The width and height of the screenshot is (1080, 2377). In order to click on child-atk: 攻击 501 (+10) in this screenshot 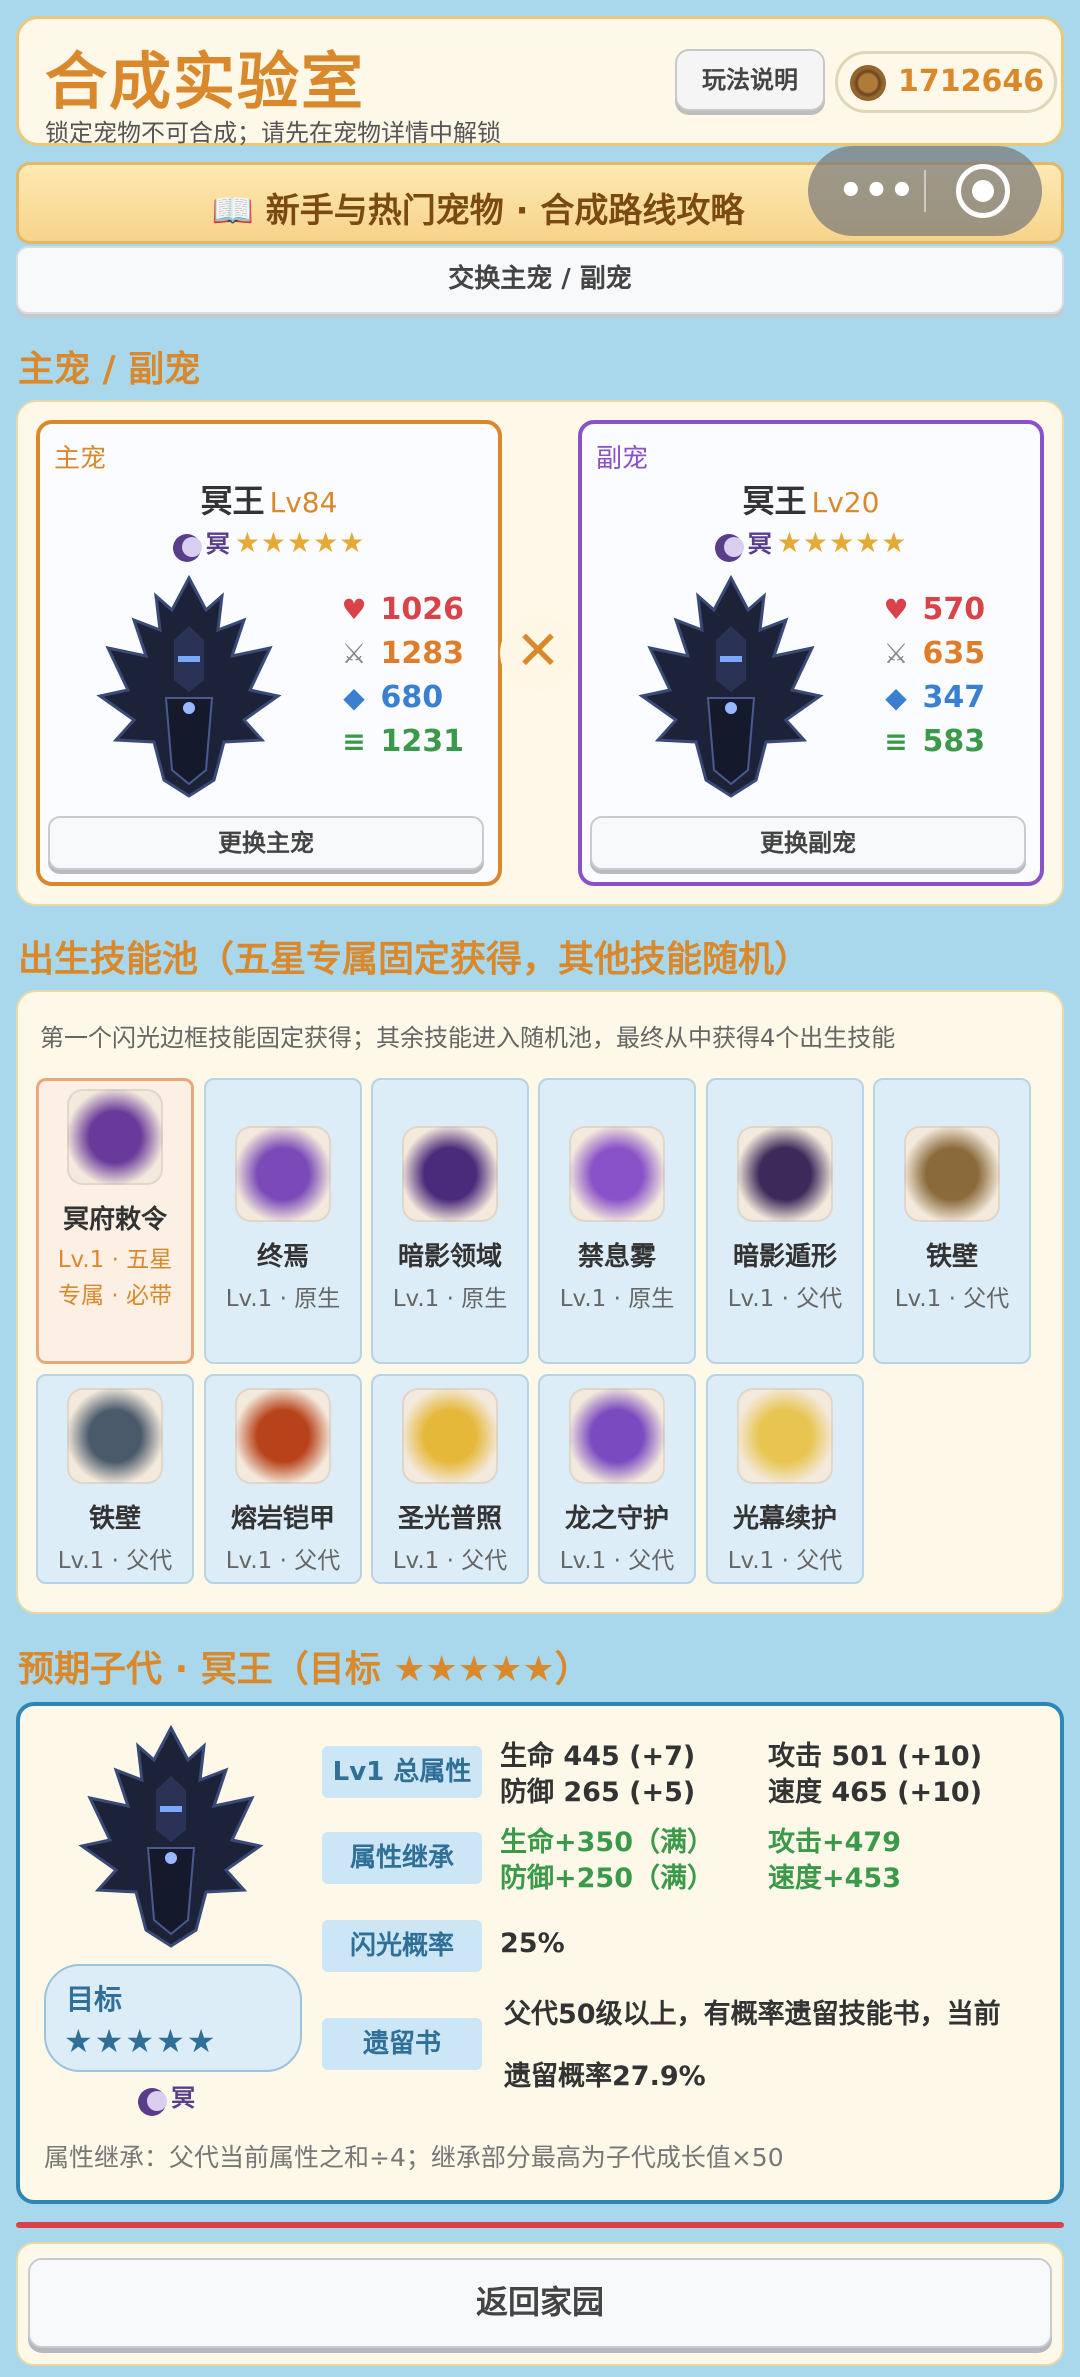, I will do `click(875, 1756)`.